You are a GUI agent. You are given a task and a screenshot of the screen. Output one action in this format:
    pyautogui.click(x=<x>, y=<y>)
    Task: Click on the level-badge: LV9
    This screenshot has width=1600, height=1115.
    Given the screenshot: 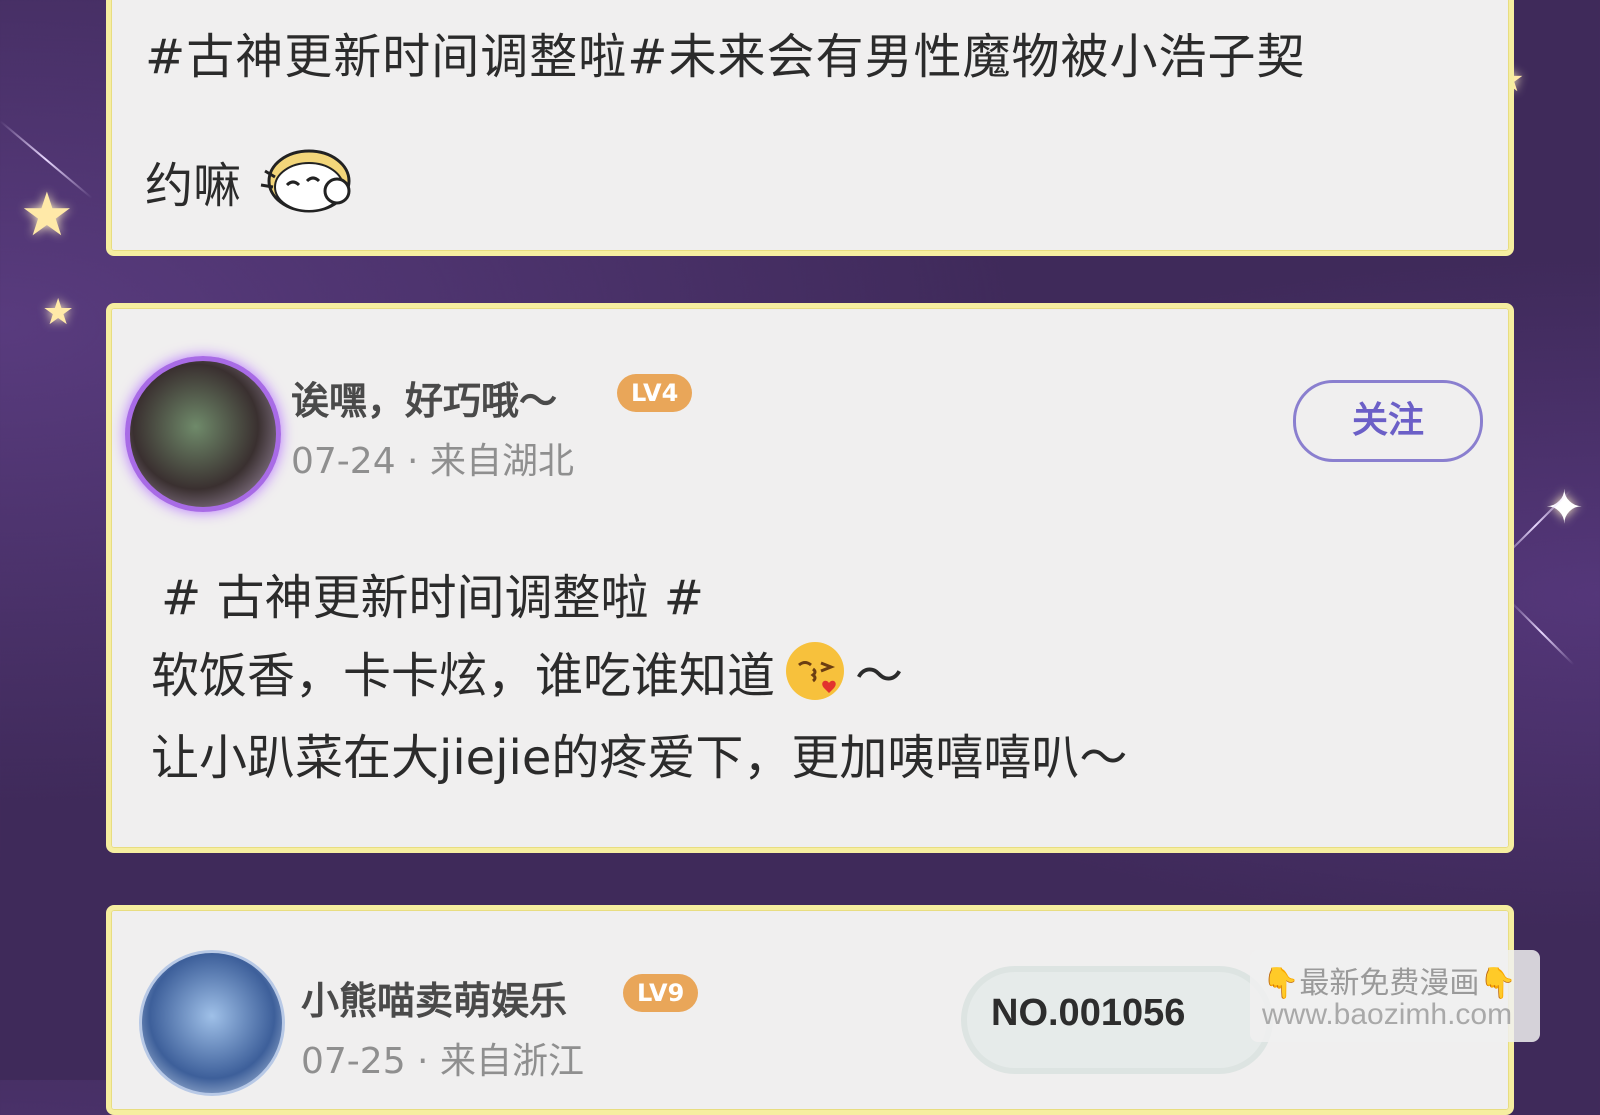 What is the action you would take?
    pyautogui.click(x=661, y=993)
    